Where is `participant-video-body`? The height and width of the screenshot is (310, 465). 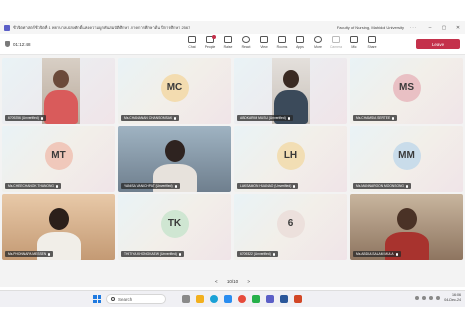 participant-video-body is located at coordinates (61, 107).